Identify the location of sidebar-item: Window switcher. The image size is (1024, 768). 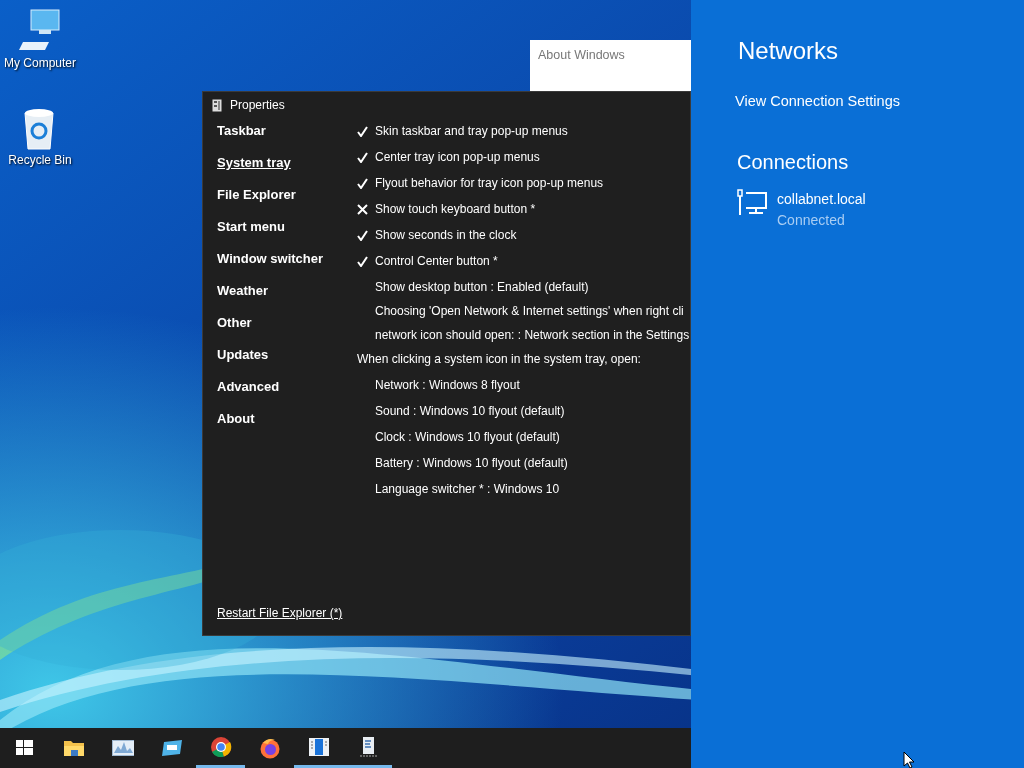
(270, 266).